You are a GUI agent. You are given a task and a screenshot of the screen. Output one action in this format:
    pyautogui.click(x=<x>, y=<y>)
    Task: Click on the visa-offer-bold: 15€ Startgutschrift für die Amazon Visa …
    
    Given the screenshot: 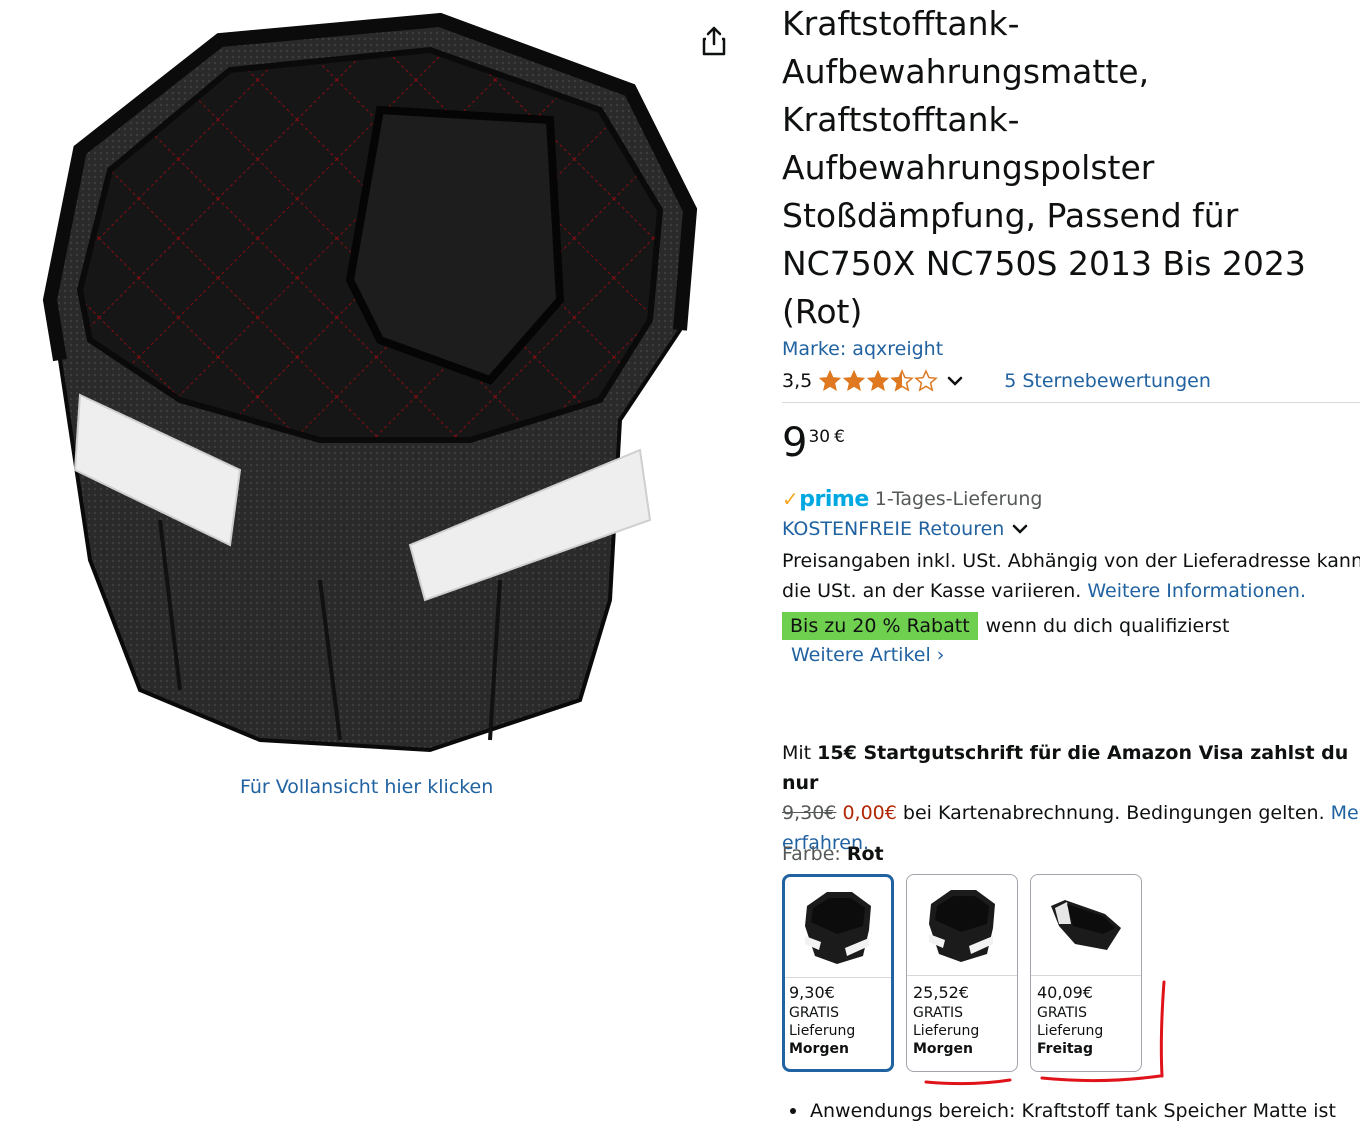 What is the action you would take?
    pyautogui.click(x=1065, y=768)
    